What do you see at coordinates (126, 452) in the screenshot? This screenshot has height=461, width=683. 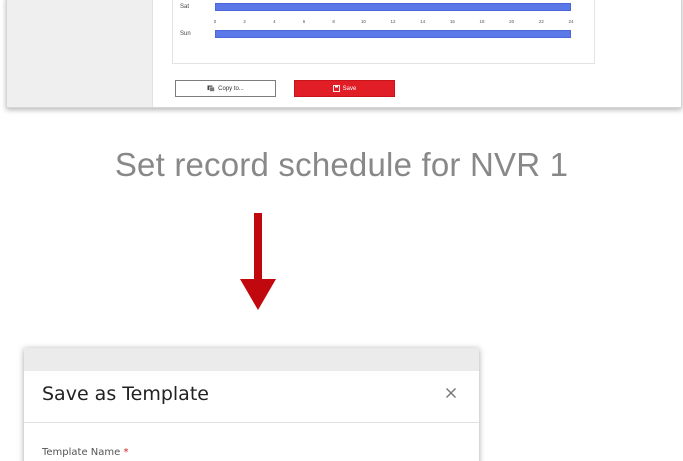 I see `required-mark: *` at bounding box center [126, 452].